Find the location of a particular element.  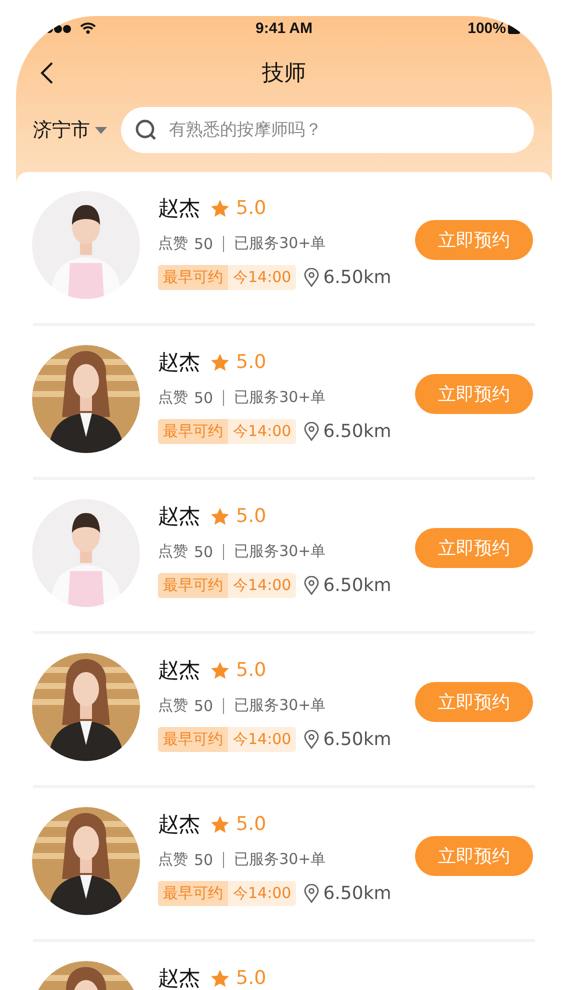

search-icon is located at coordinates (146, 130).